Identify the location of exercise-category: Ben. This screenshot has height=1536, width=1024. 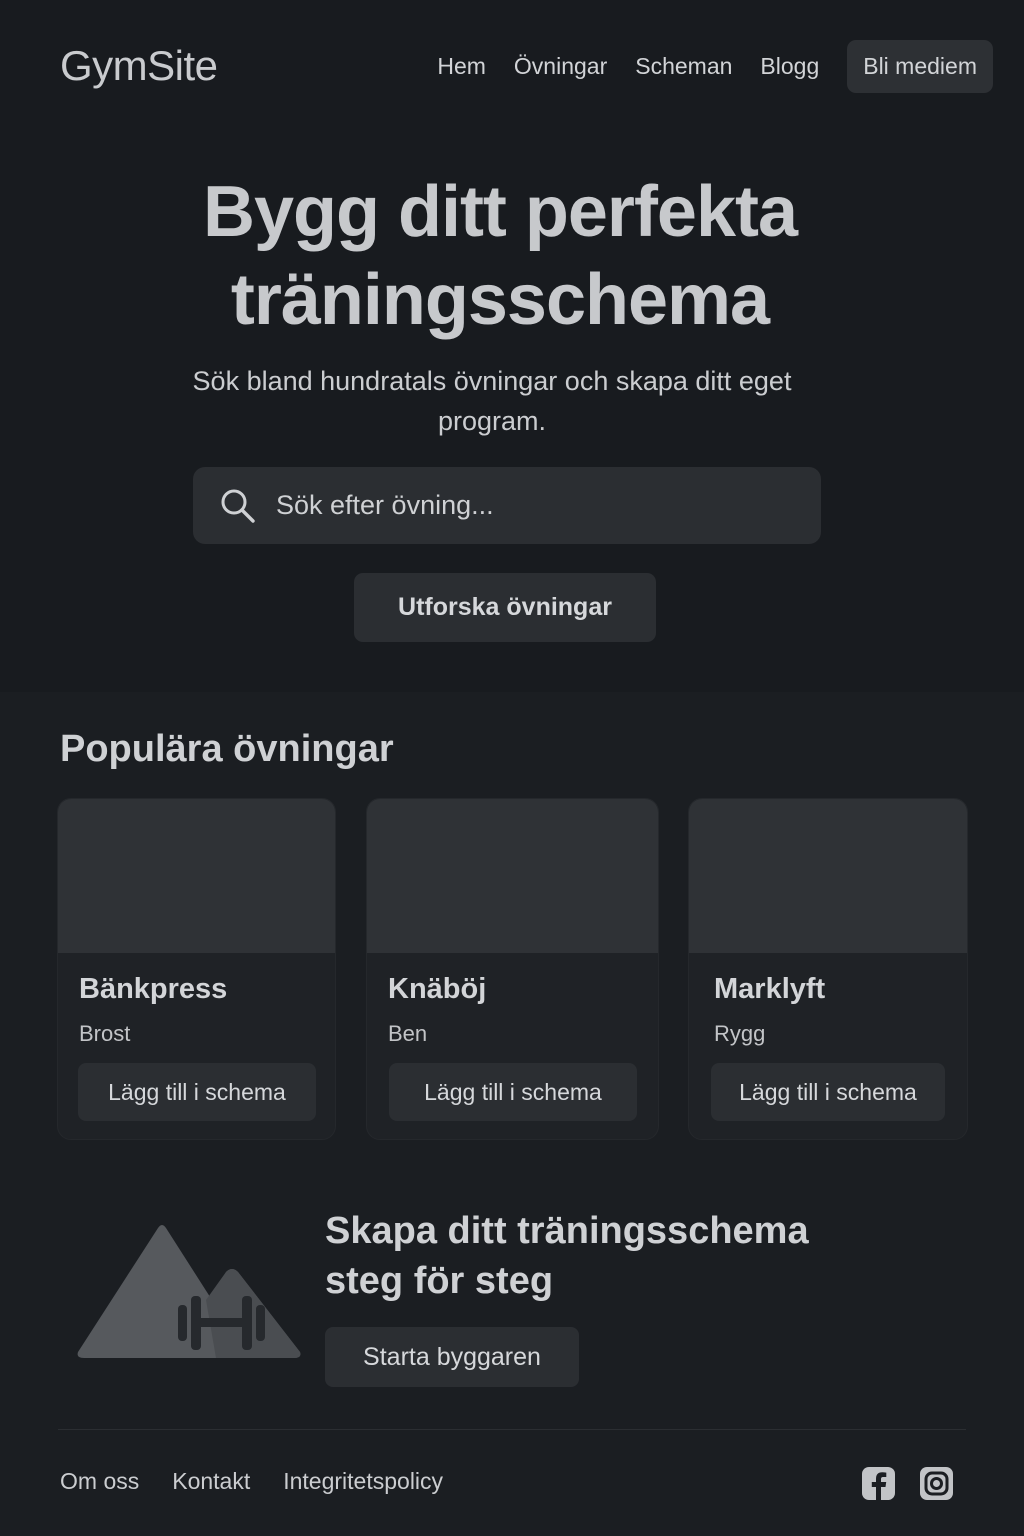
(408, 1033).